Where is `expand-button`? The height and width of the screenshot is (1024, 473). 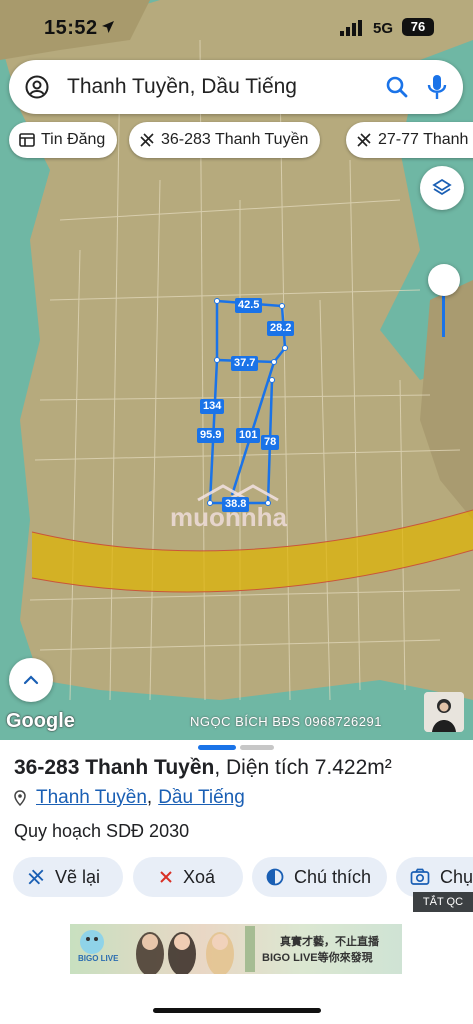
expand-button is located at coordinates (31, 680).